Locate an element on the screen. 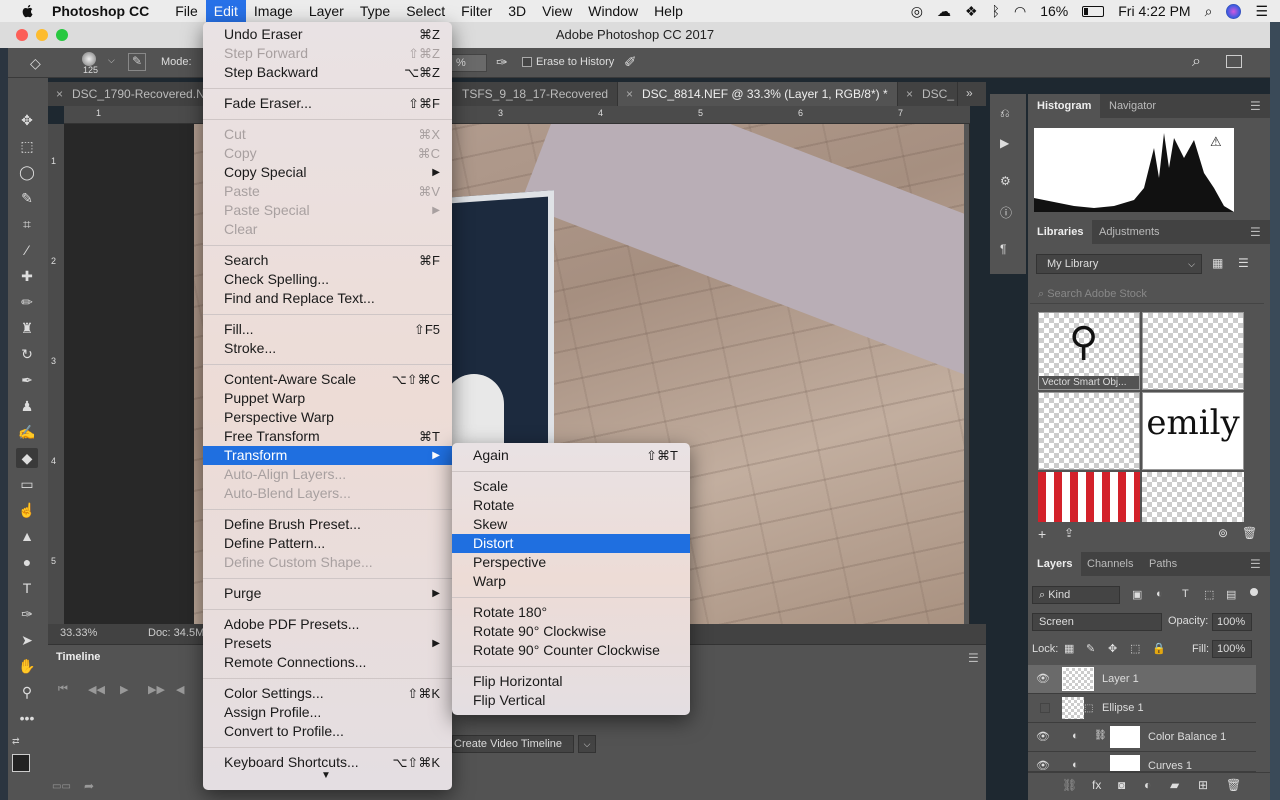 Image resolution: width=1280 pixels, height=800 pixels. brush-tool-icon: ✏ is located at coordinates (27, 302).